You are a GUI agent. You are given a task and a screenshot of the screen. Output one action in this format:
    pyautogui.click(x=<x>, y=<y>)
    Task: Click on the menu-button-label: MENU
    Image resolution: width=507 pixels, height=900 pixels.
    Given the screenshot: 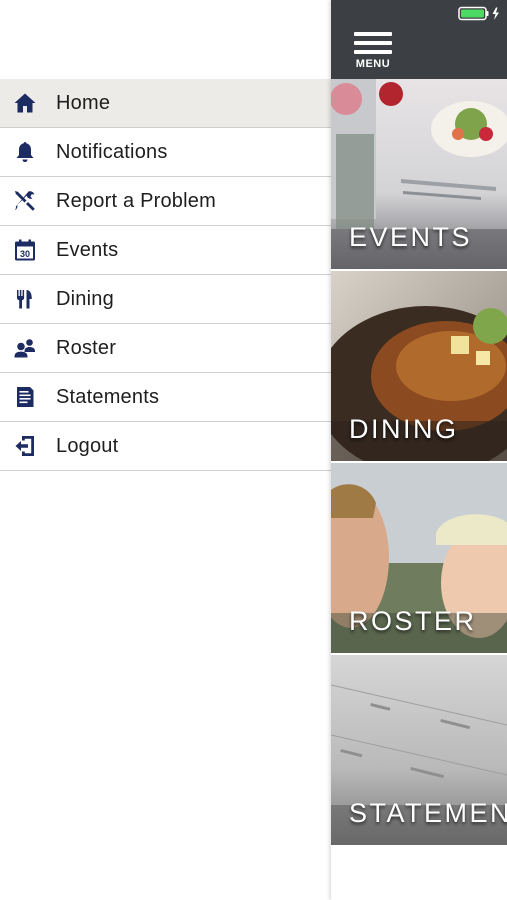 What is the action you would take?
    pyautogui.click(x=373, y=64)
    